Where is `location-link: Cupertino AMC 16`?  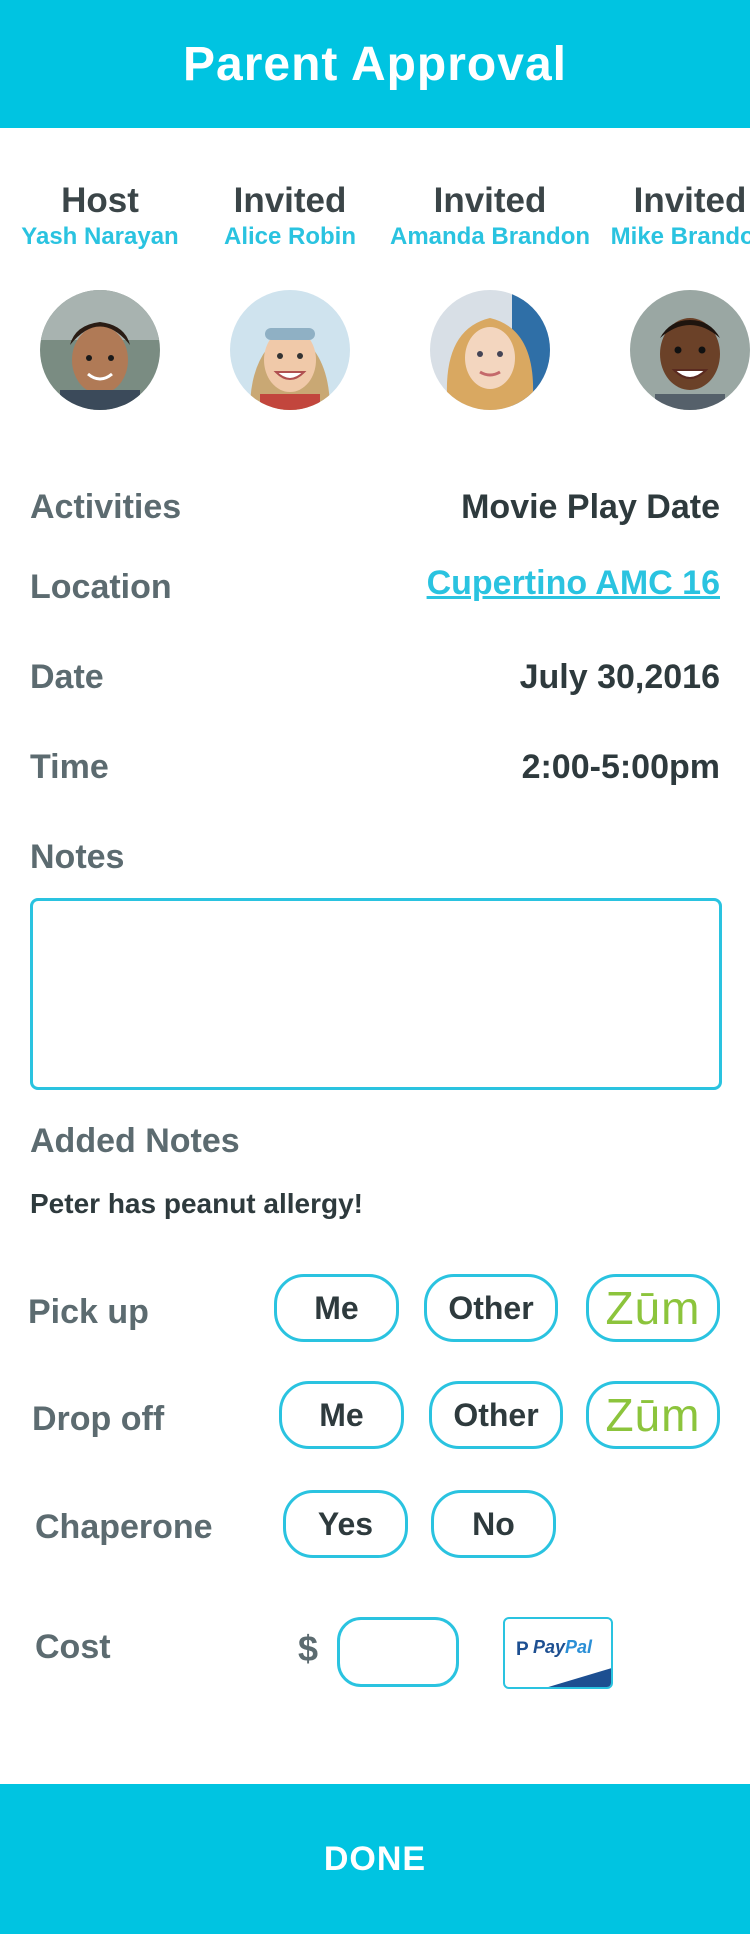 location-link: Cupertino AMC 16 is located at coordinates (573, 583).